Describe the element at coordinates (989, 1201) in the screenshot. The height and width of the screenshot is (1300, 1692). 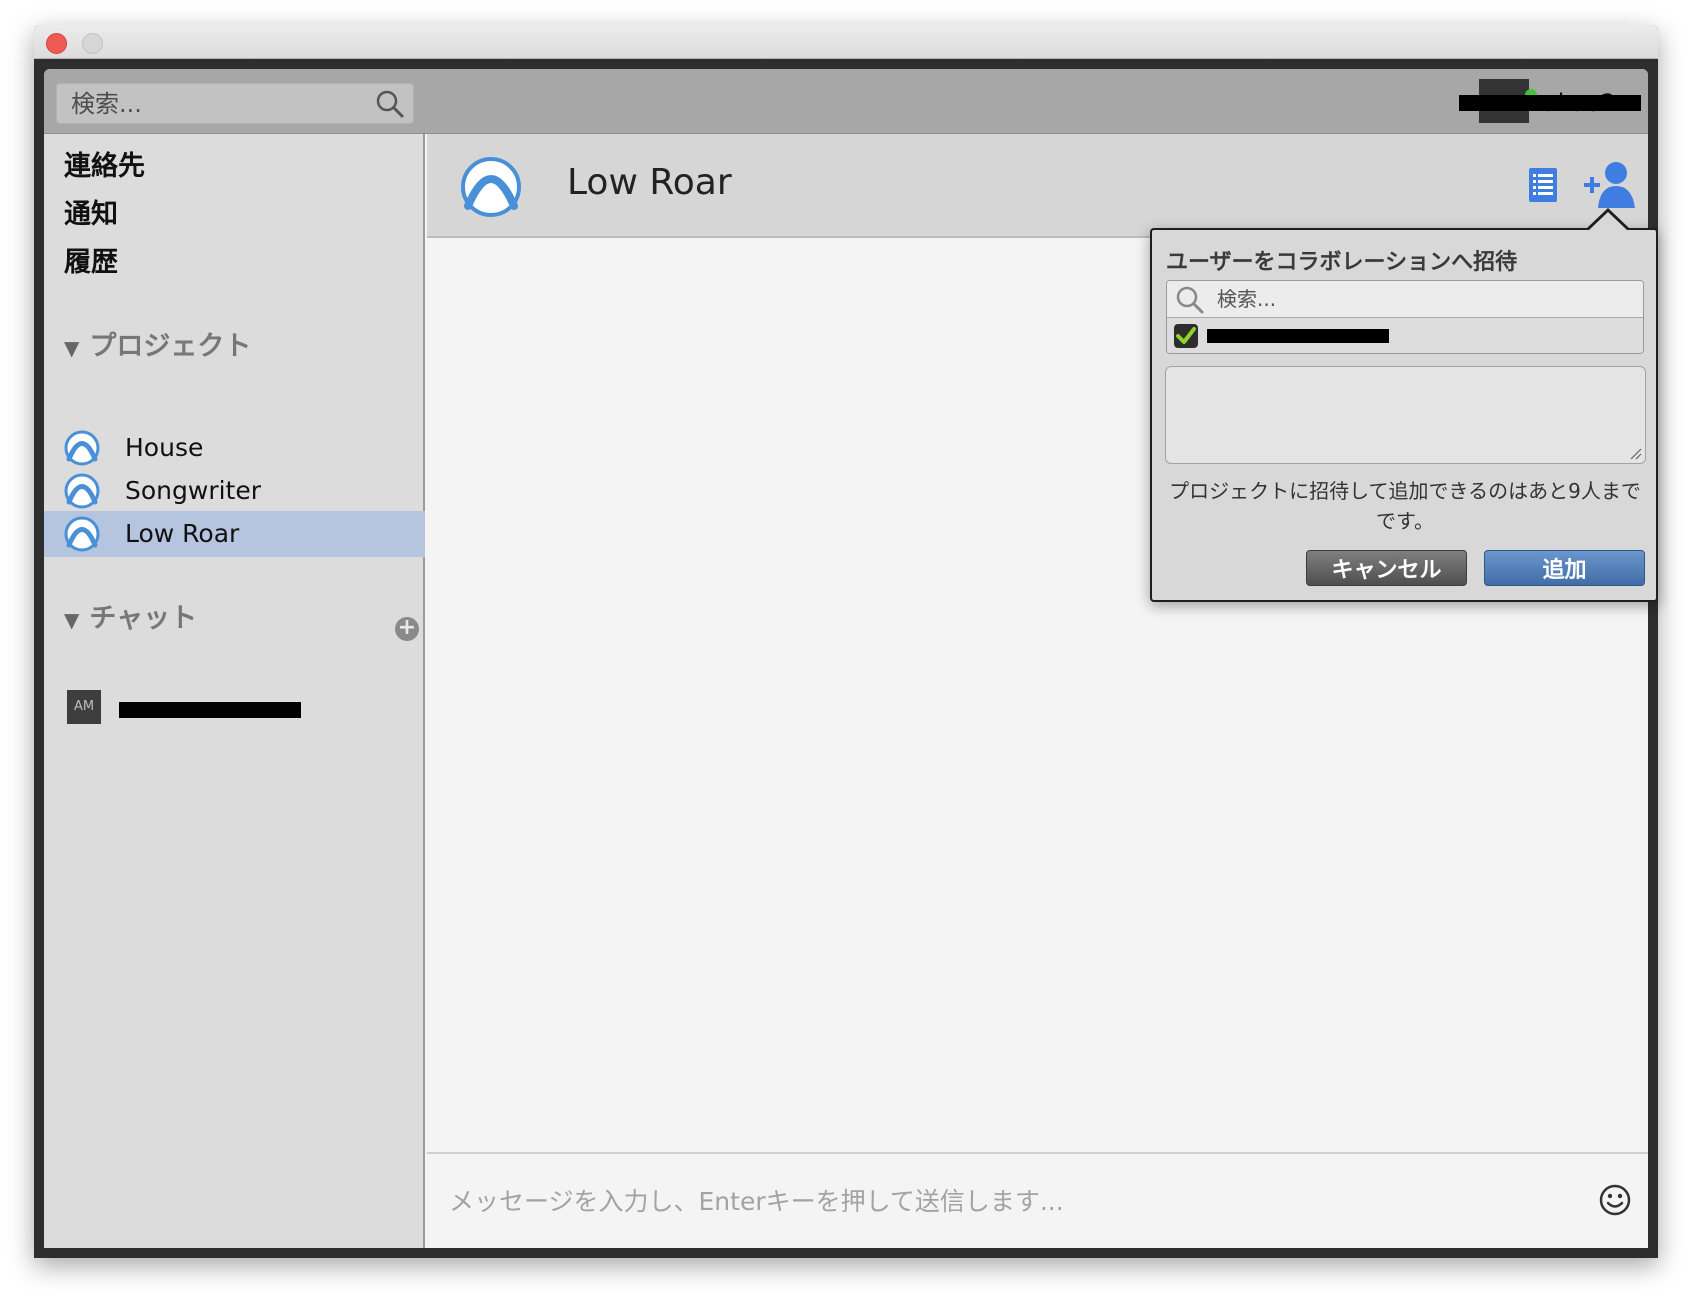
I see `message-input` at that location.